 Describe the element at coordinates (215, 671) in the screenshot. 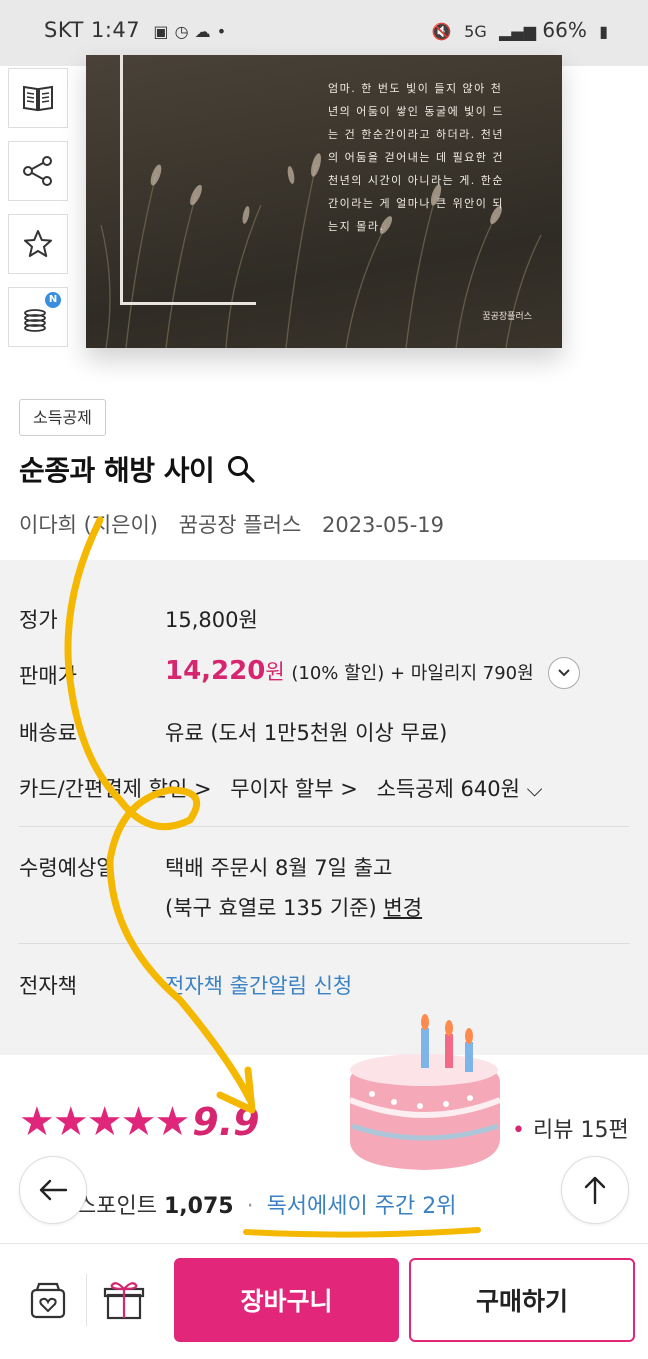

I see `sale-price-value: 14,220` at that location.